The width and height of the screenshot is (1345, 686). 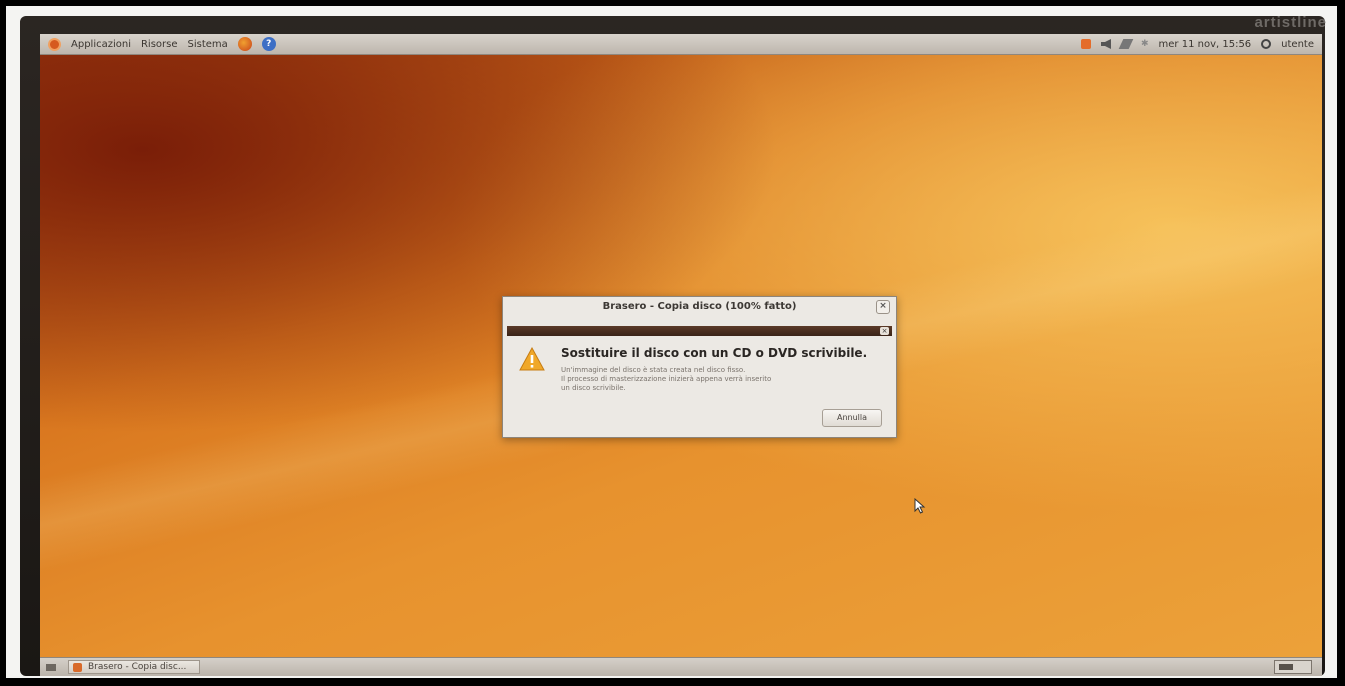 I want to click on menu-places: Risorse, so click(x=159, y=44).